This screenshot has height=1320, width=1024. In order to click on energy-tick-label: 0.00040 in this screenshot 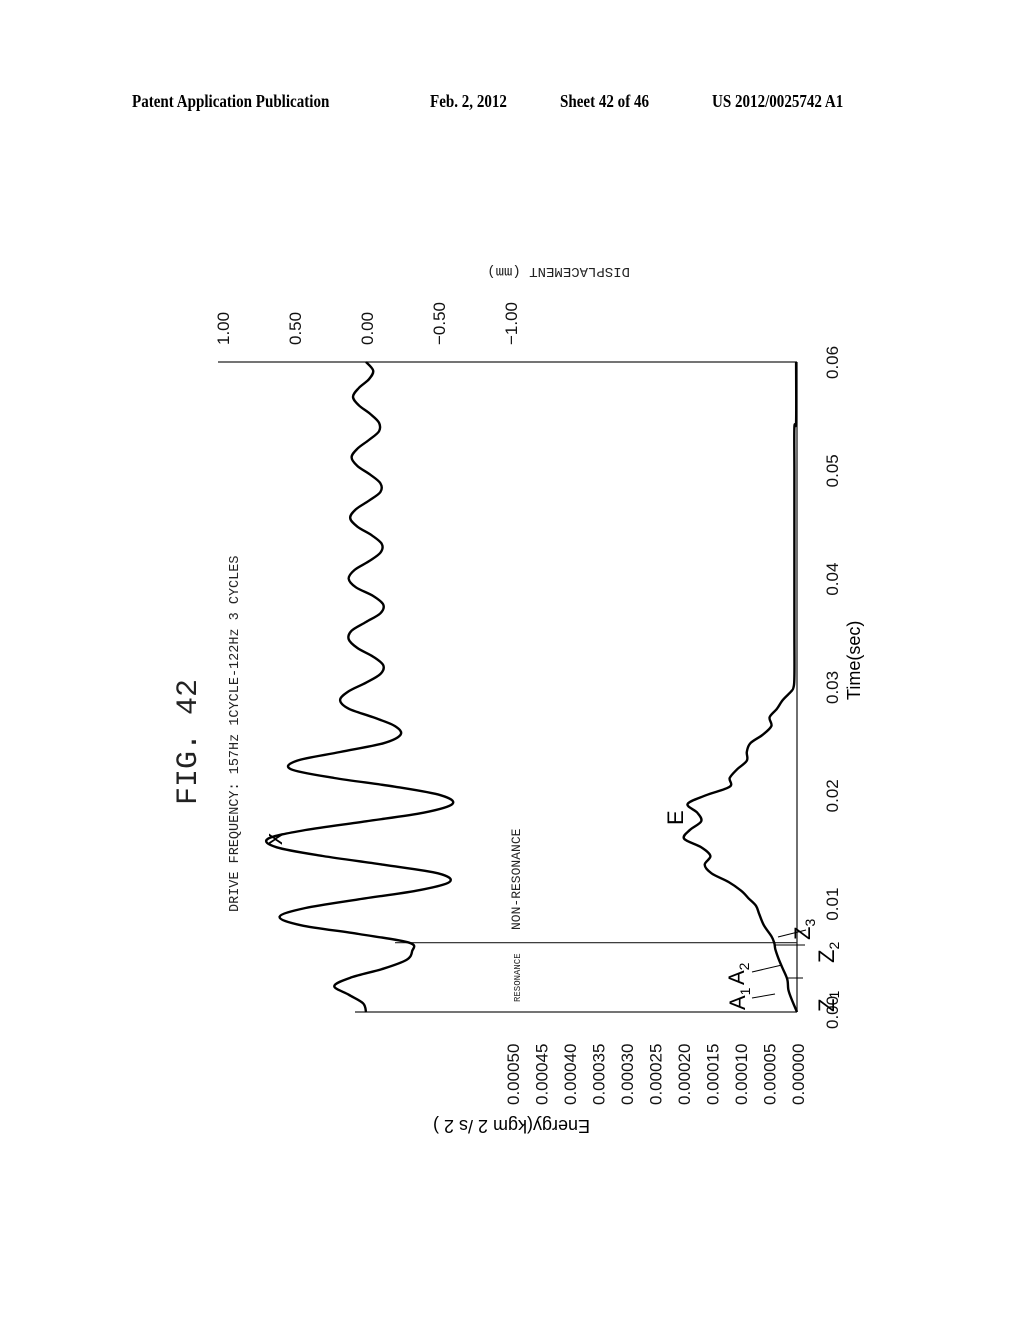, I will do `click(570, 1074)`.